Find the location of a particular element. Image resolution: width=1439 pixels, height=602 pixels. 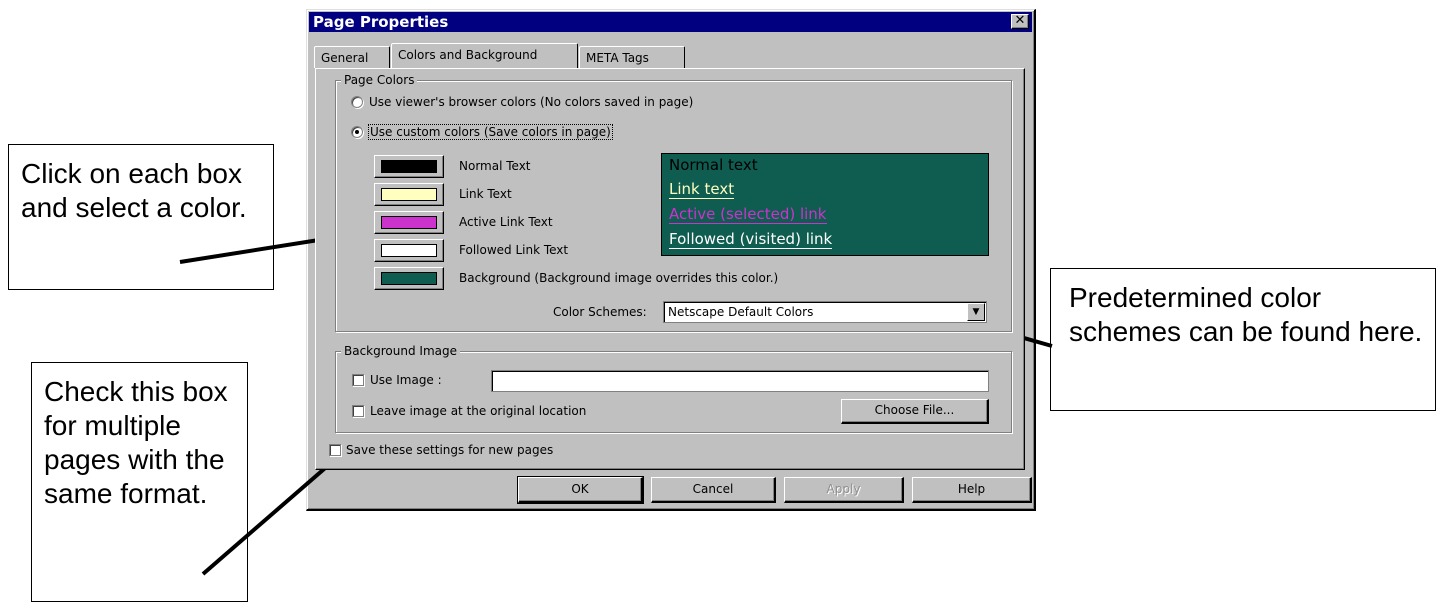

preview-link-text: Link text is located at coordinates (702, 189).